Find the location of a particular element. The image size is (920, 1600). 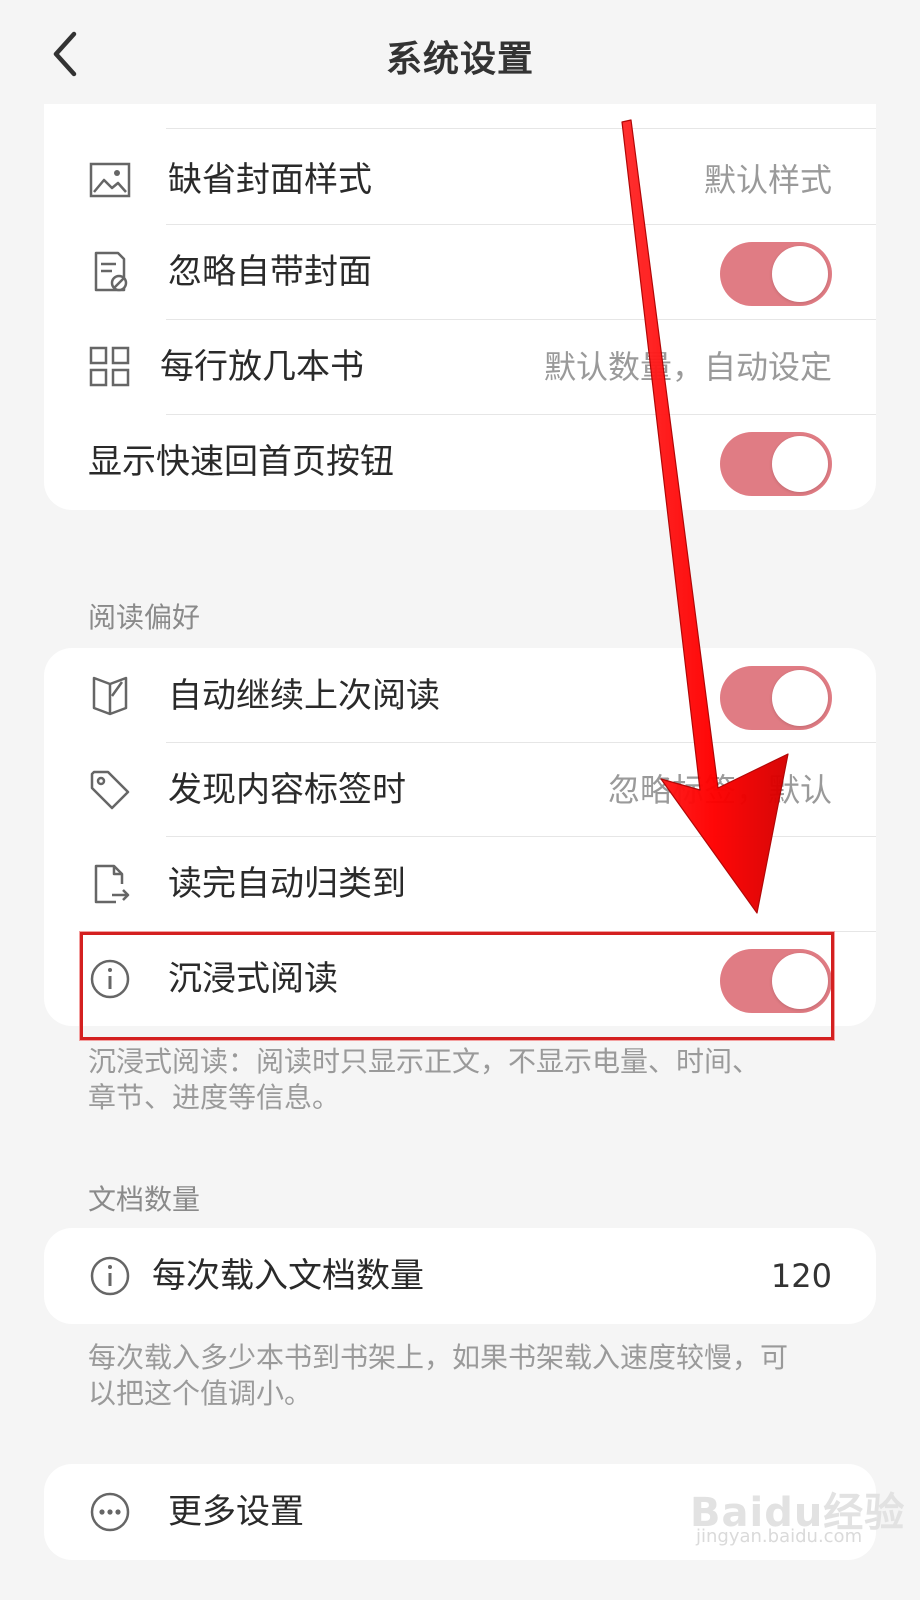

row-label: 自动继续上次阅读 is located at coordinates (304, 696).